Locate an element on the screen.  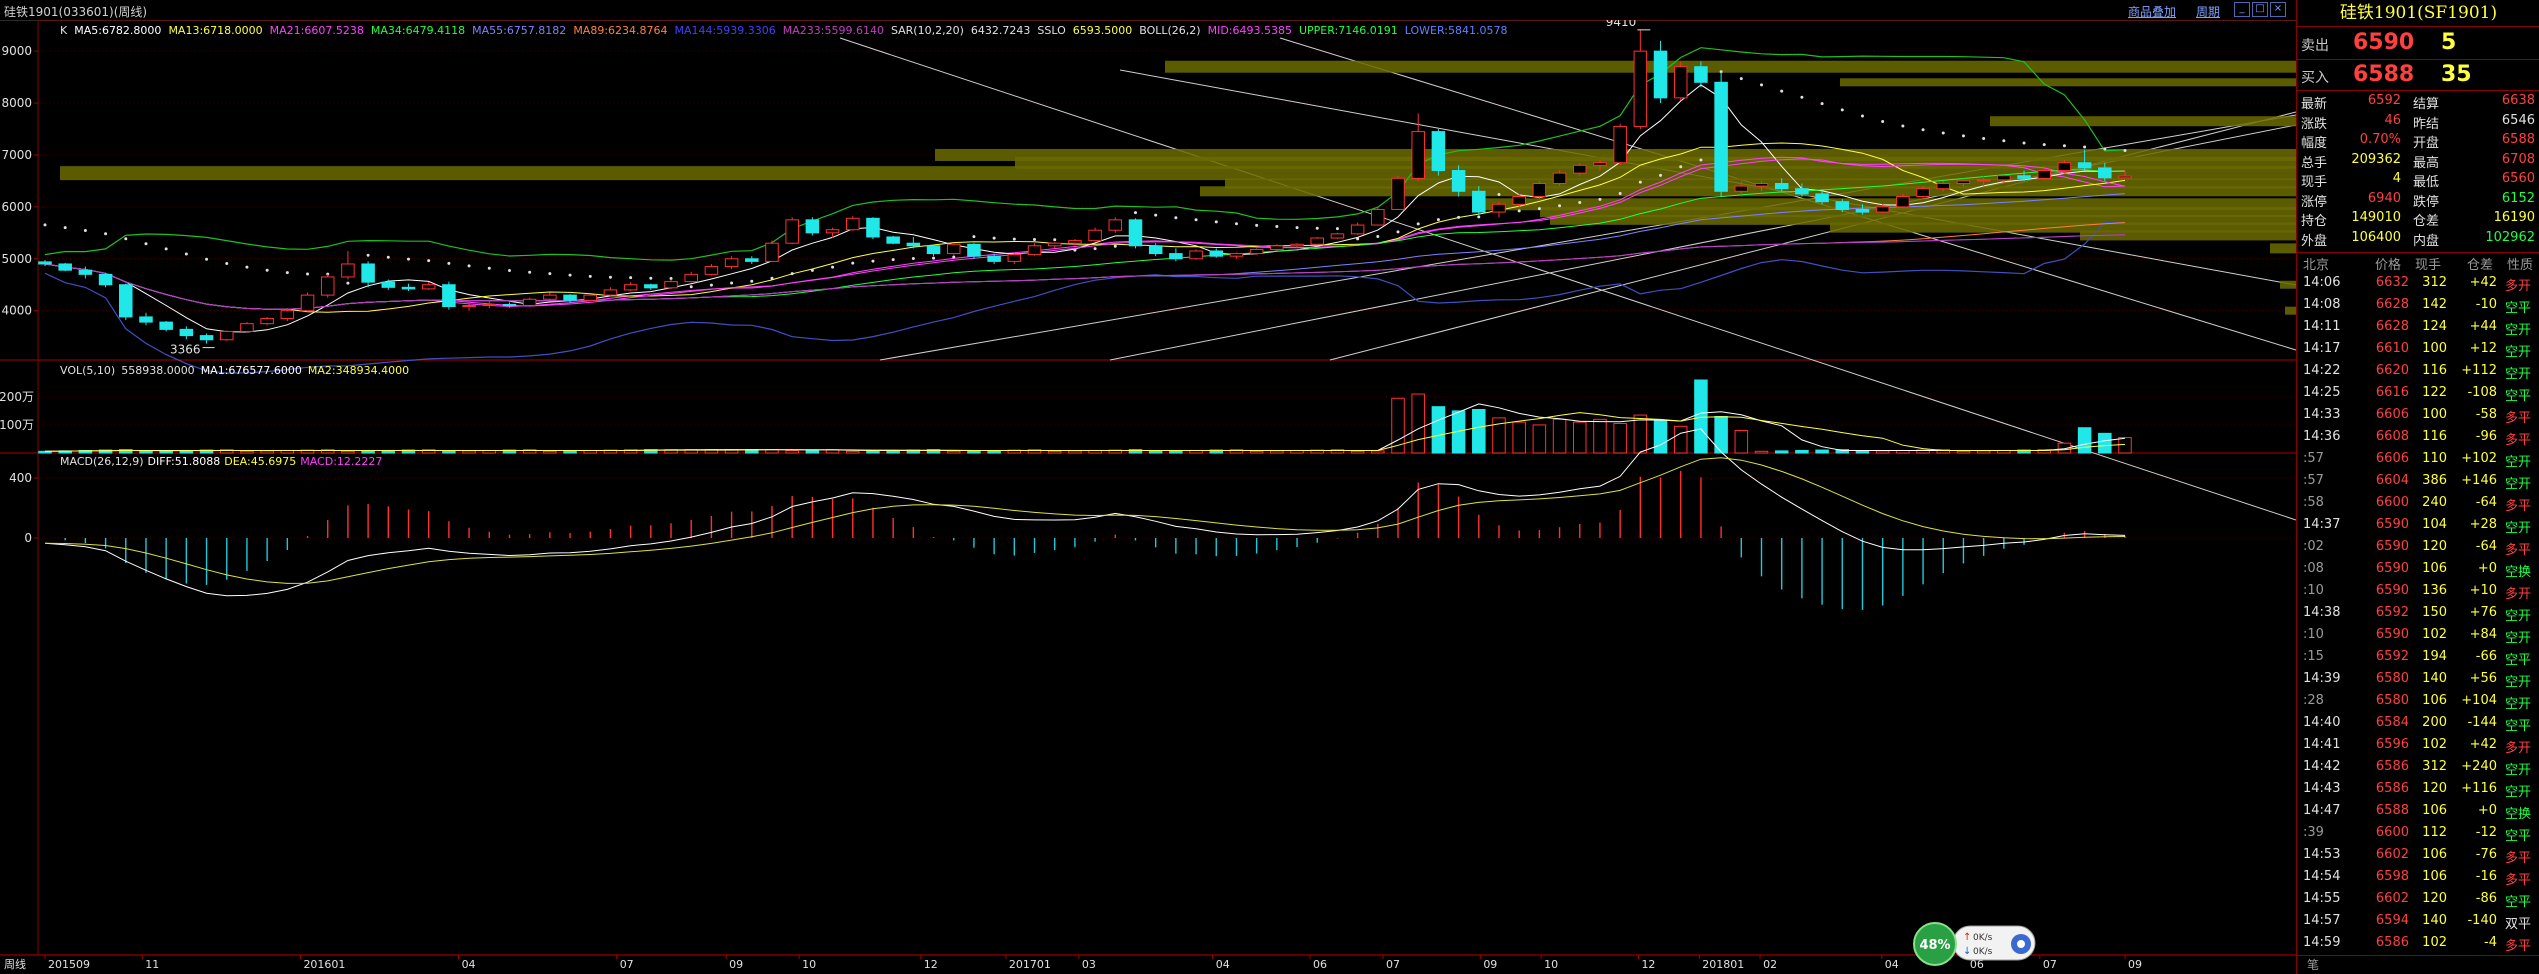
trade-row: 14:11 6628 124 +44 空开 is located at coordinates (2418, 328).